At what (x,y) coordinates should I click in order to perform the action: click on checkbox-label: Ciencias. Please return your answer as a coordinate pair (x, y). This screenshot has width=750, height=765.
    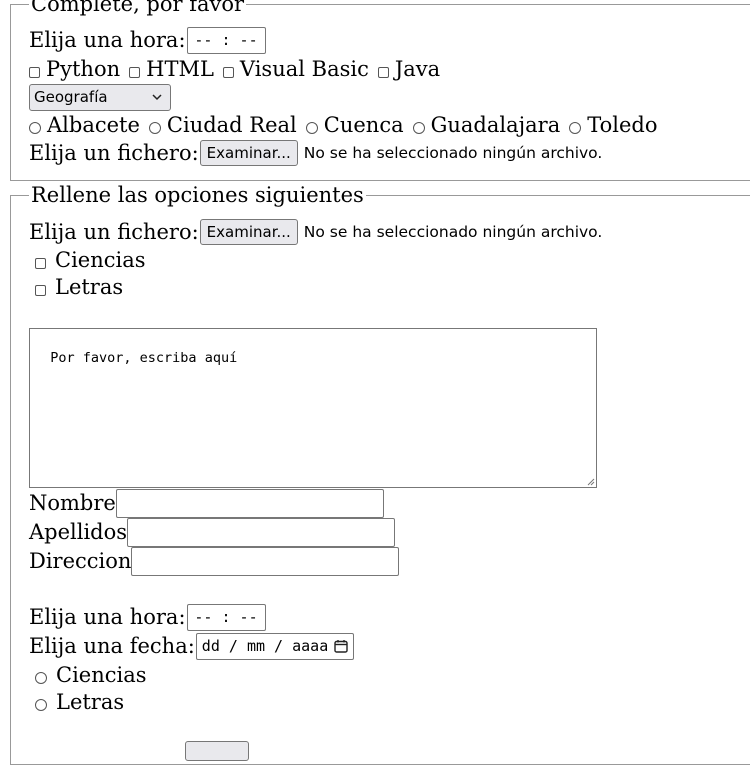
    Looking at the image, I should click on (100, 260).